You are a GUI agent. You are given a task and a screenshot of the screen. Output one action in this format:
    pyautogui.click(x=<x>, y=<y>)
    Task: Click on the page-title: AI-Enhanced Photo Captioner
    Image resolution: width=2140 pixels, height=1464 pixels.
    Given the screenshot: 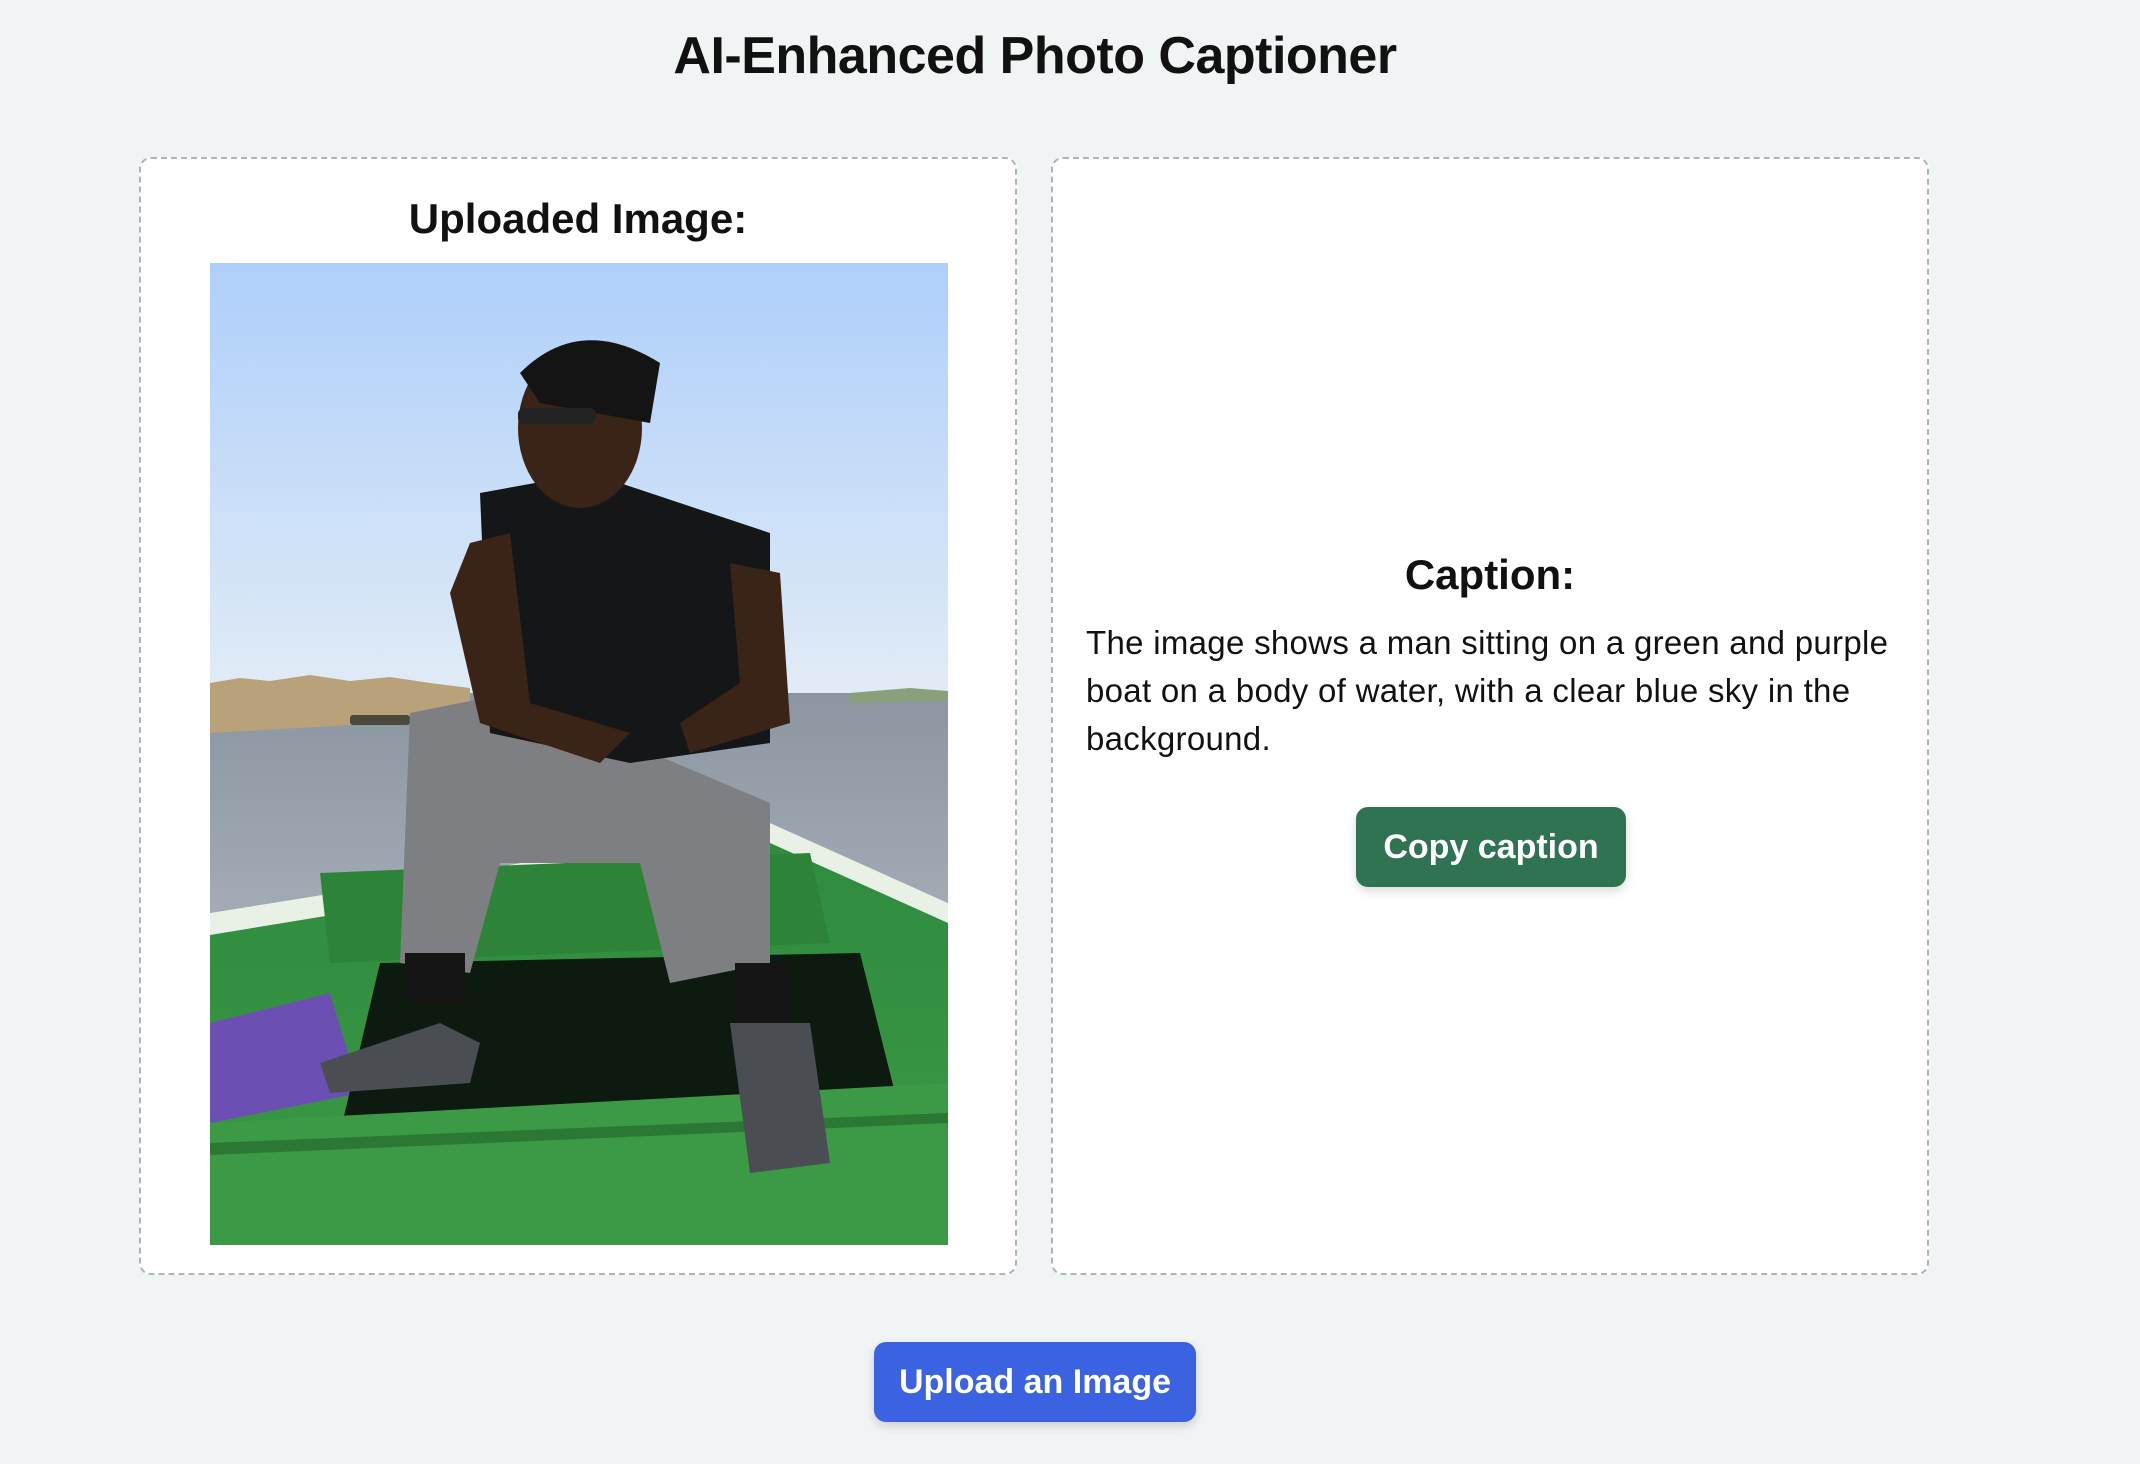 What is the action you would take?
    pyautogui.click(x=1035, y=56)
    